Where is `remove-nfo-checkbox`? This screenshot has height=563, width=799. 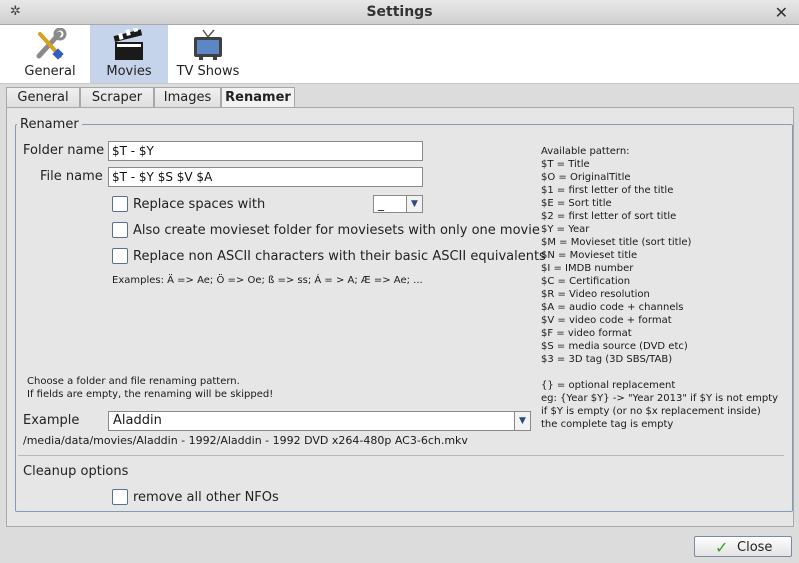
remove-nfo-checkbox is located at coordinates (120, 497).